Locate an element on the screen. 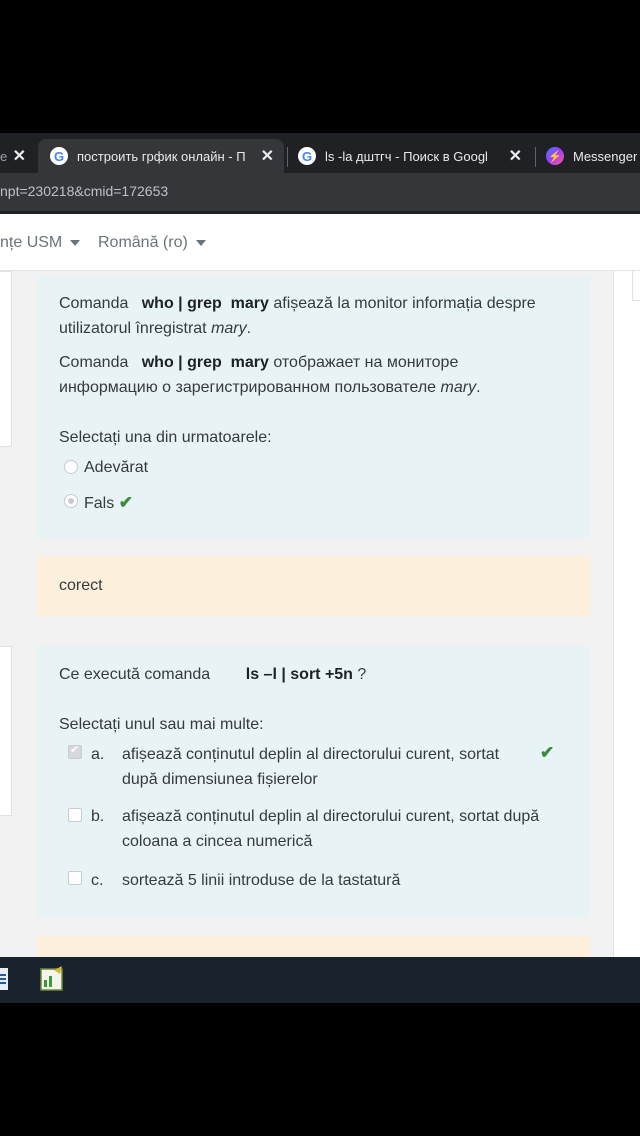 The height and width of the screenshot is (1136, 640). option-b-checkbox is located at coordinates (75, 815).